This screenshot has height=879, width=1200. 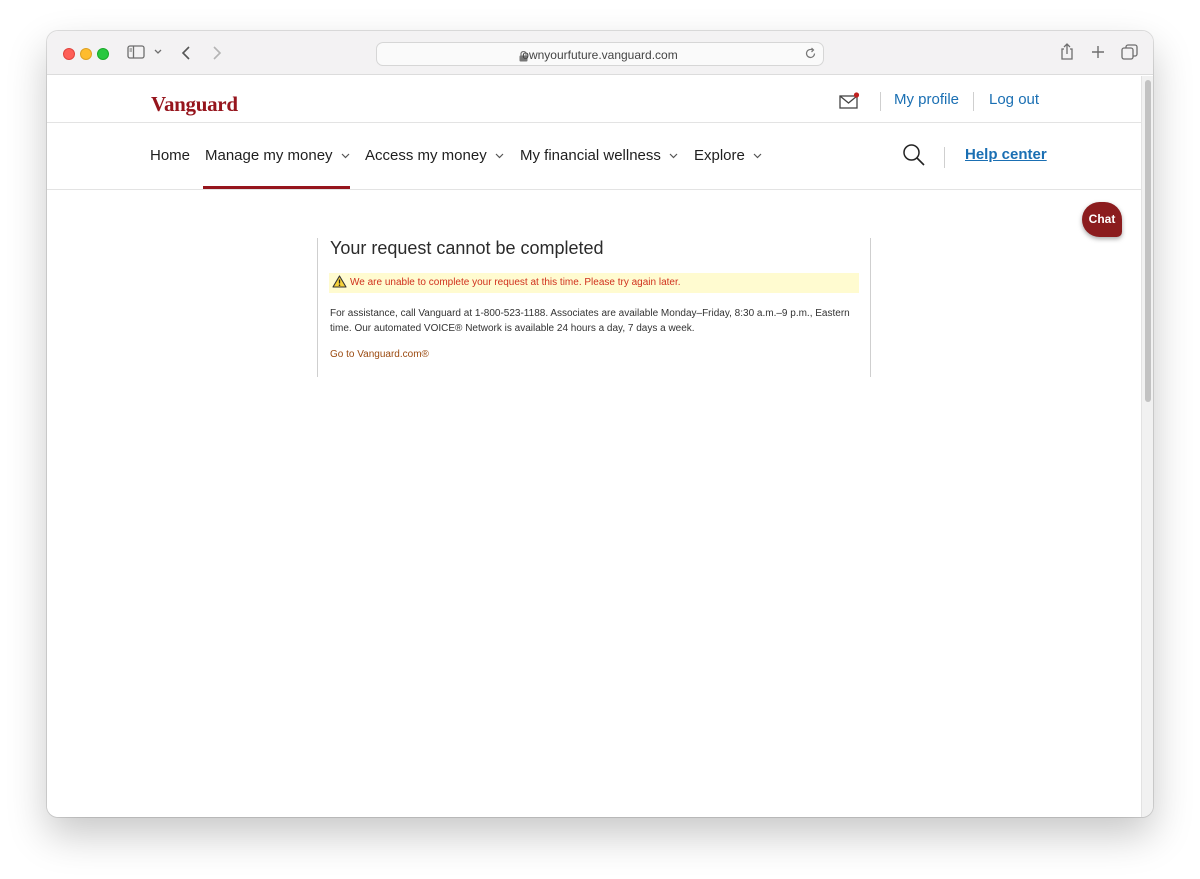 What do you see at coordinates (269, 155) in the screenshot?
I see `nav-item-label: Manage my money` at bounding box center [269, 155].